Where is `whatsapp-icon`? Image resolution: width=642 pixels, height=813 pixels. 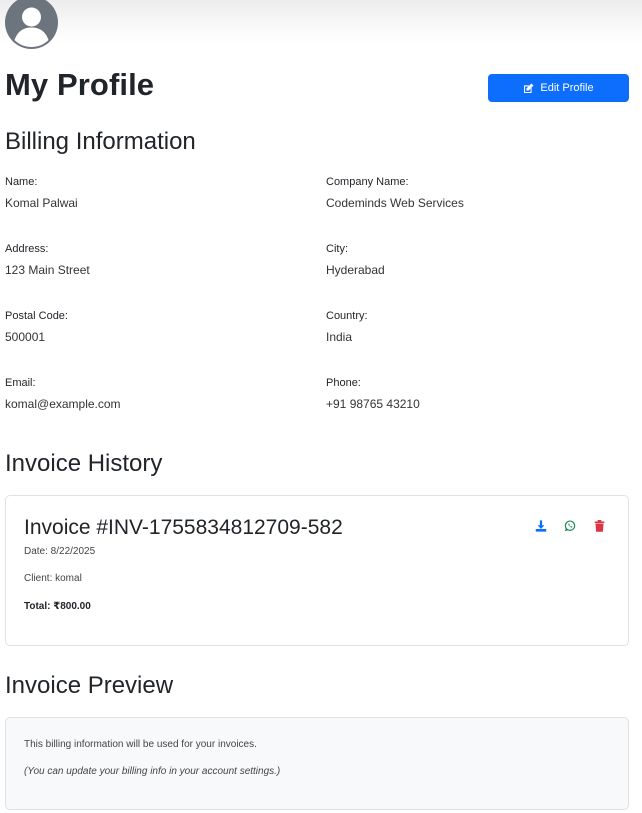
whatsapp-icon is located at coordinates (570, 526).